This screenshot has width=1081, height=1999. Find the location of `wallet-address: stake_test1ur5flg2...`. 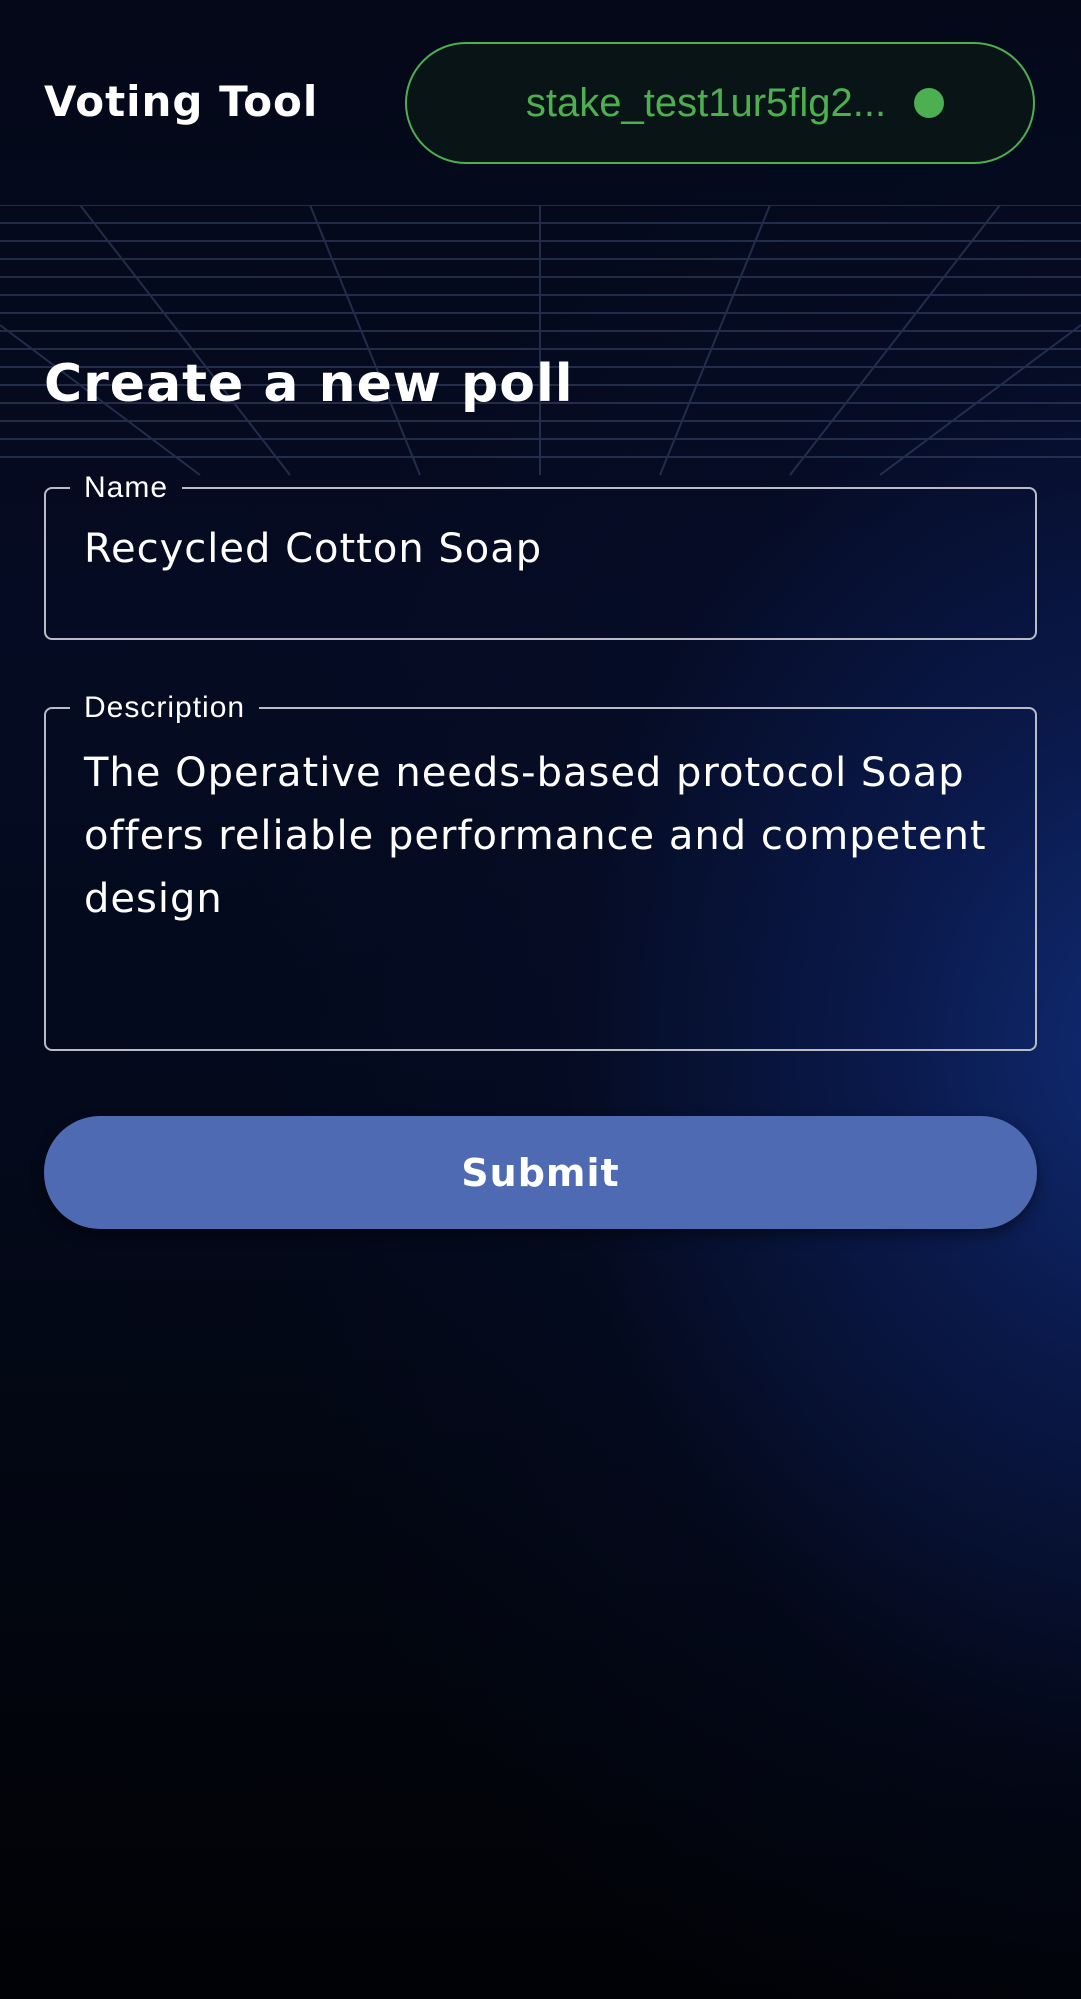

wallet-address: stake_test1ur5flg2... is located at coordinates (706, 102).